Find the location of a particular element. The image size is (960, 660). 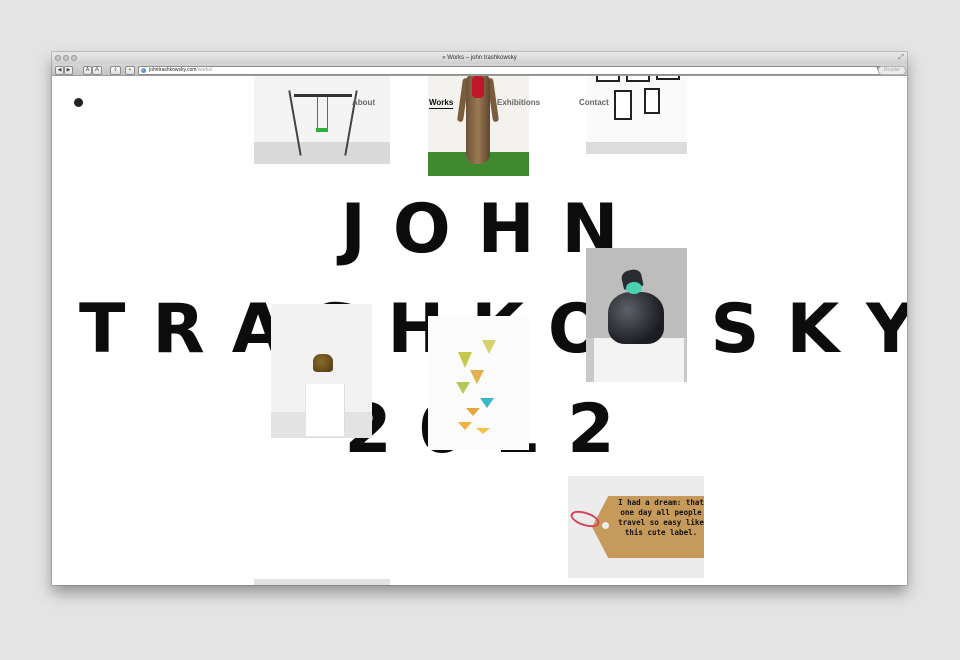

reader-button: Reader is located at coordinates (892, 70).